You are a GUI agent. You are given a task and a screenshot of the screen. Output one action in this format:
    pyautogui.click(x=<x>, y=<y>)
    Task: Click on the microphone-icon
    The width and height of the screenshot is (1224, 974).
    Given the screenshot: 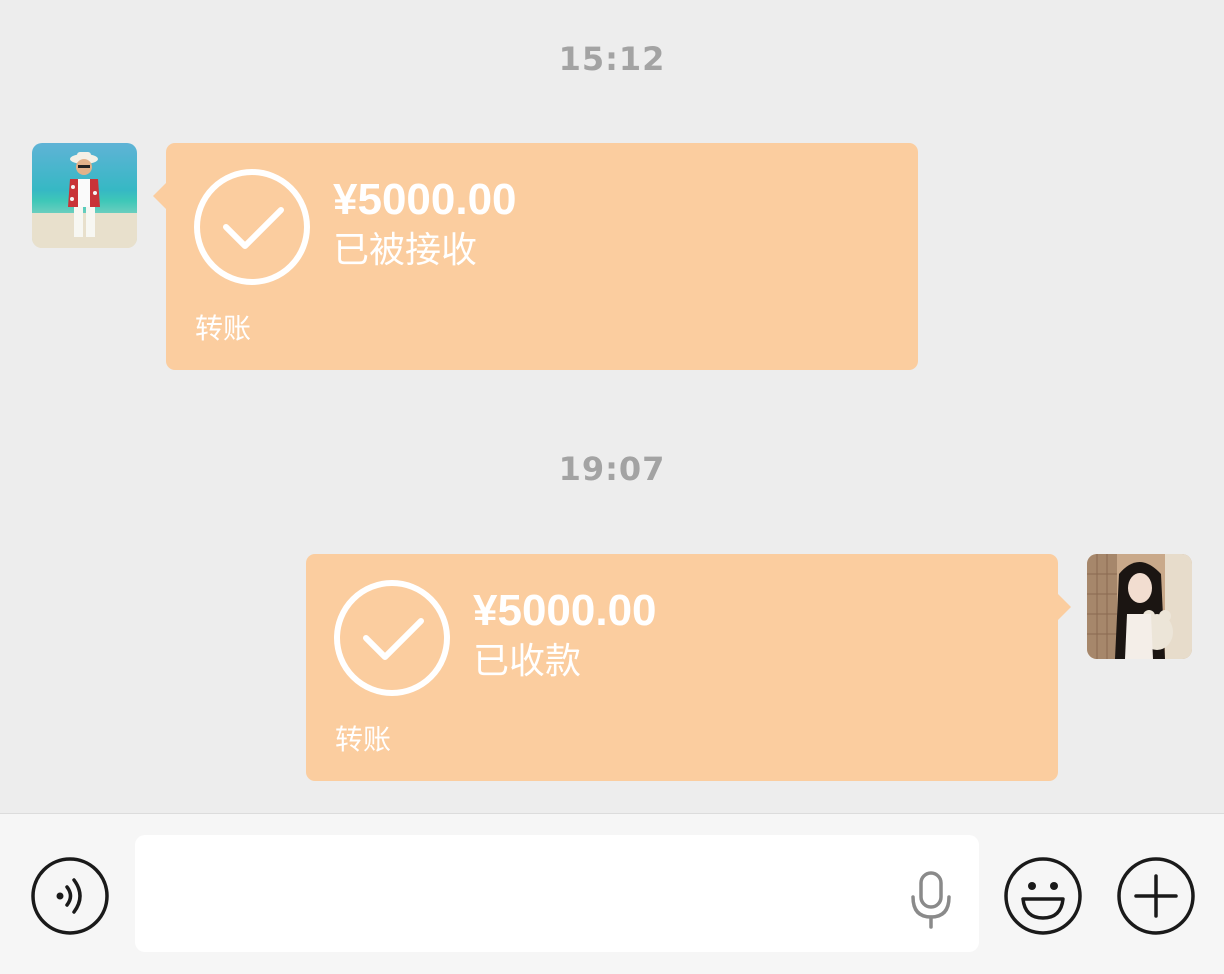 What is the action you would take?
    pyautogui.click(x=931, y=900)
    